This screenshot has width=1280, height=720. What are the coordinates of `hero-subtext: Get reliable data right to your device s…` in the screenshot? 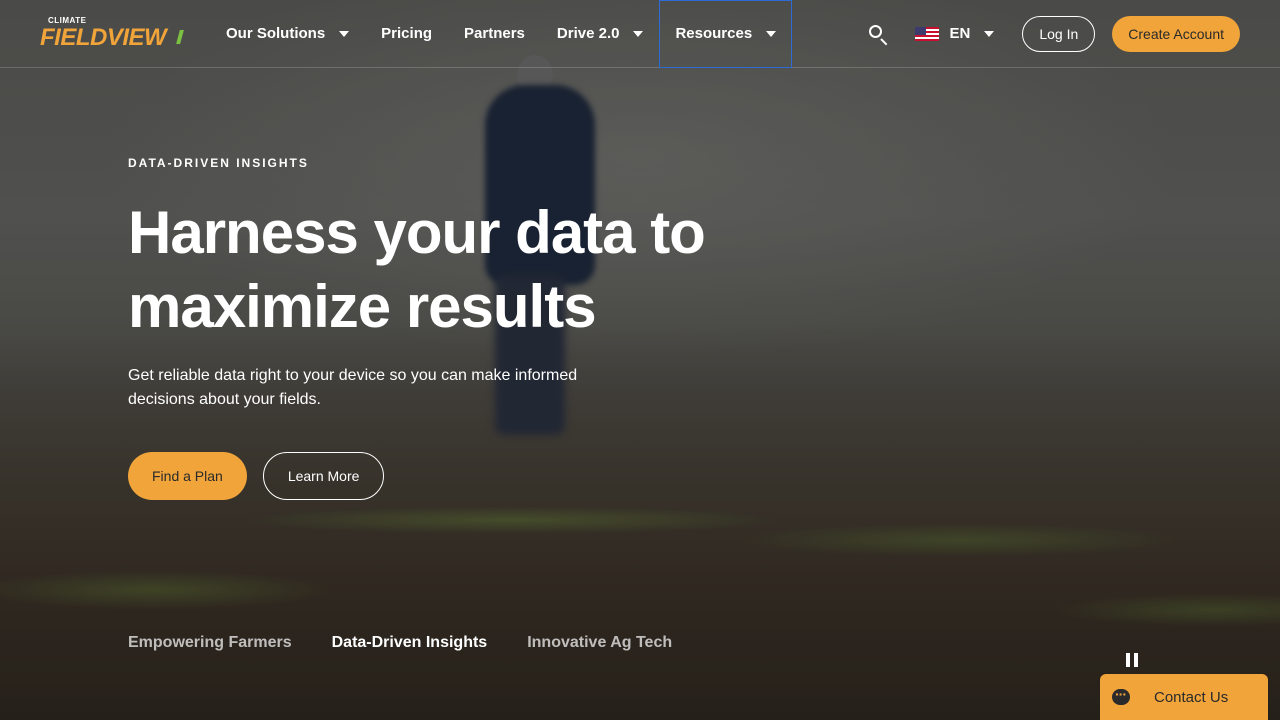 It's located at (353, 387).